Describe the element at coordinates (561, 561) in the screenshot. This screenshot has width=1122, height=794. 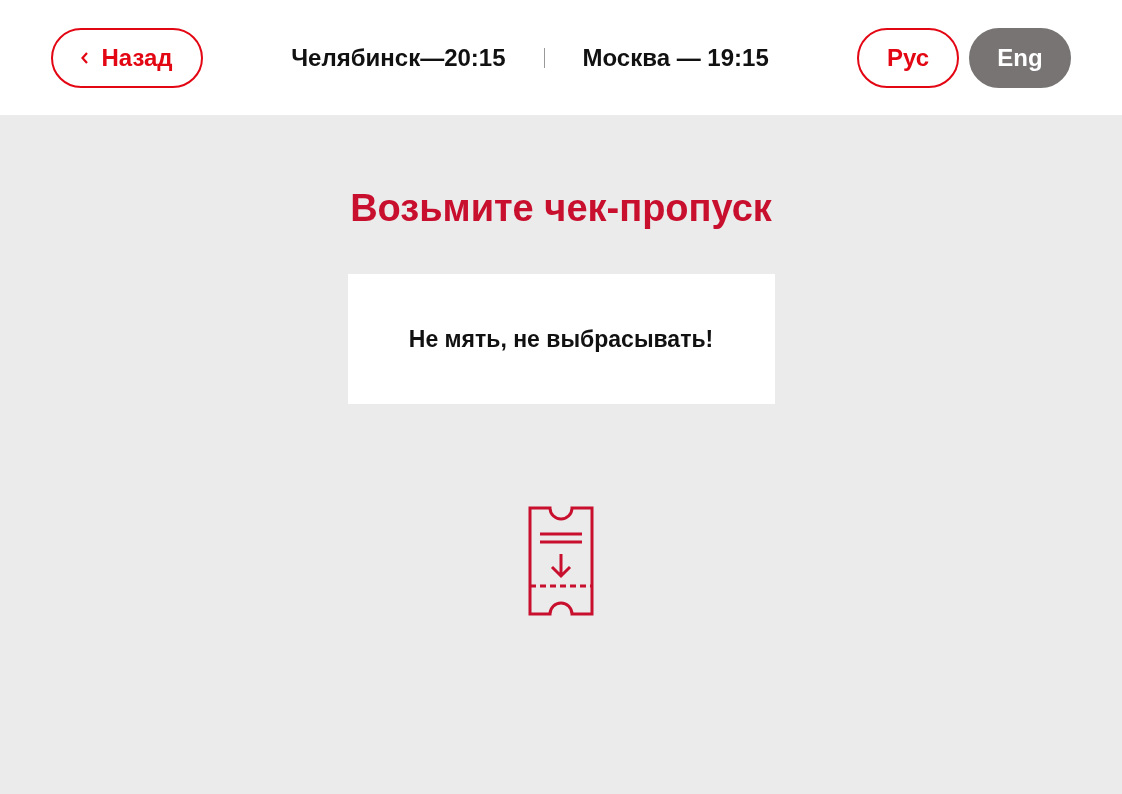
I see `ticket-icon` at that location.